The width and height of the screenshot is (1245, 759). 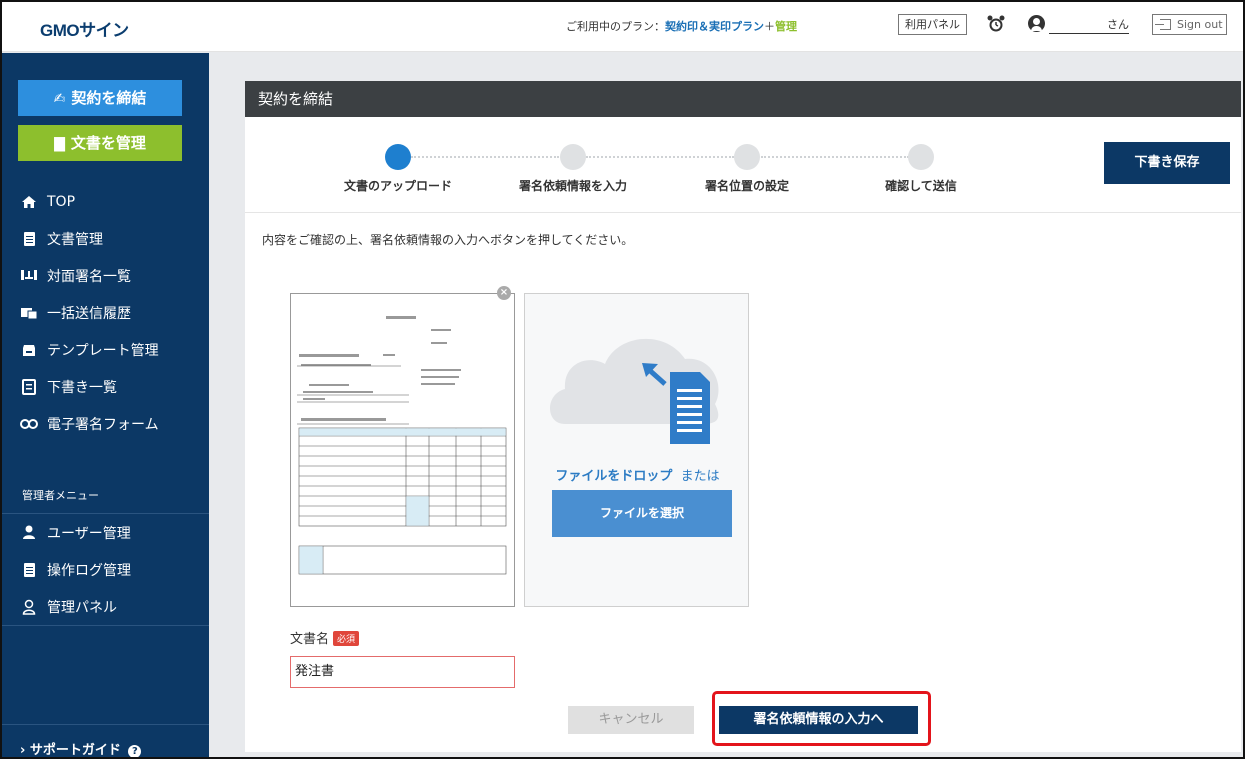 What do you see at coordinates (29, 424) in the screenshot?
I see `link-icon` at bounding box center [29, 424].